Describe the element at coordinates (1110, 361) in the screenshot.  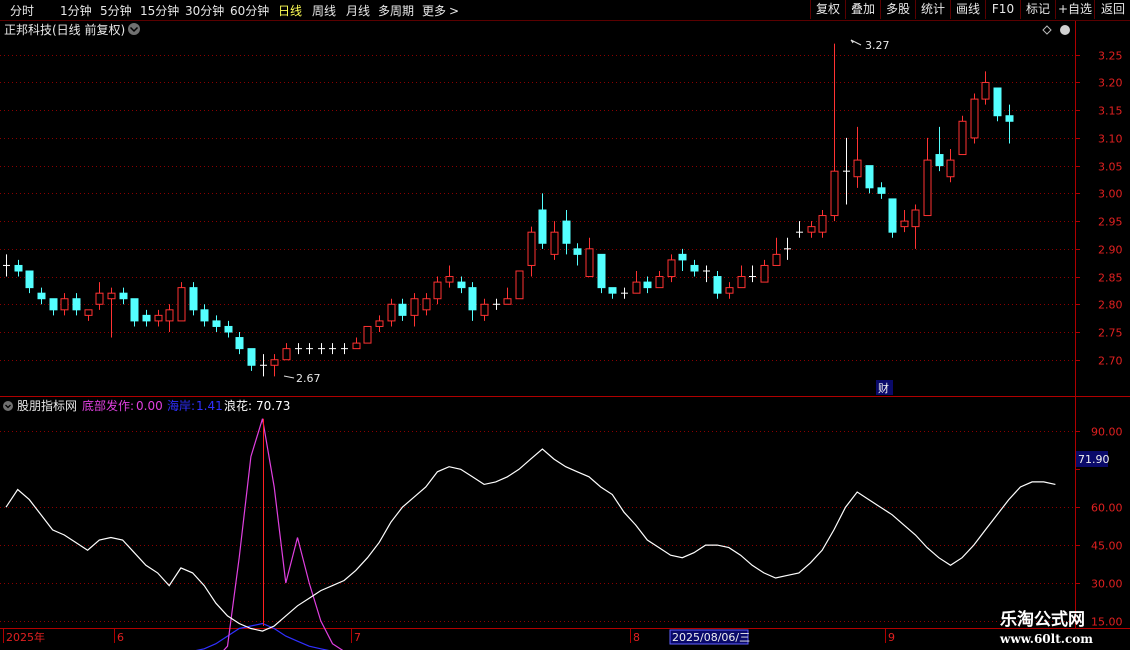
I see `price-tick-label: 2.70` at that location.